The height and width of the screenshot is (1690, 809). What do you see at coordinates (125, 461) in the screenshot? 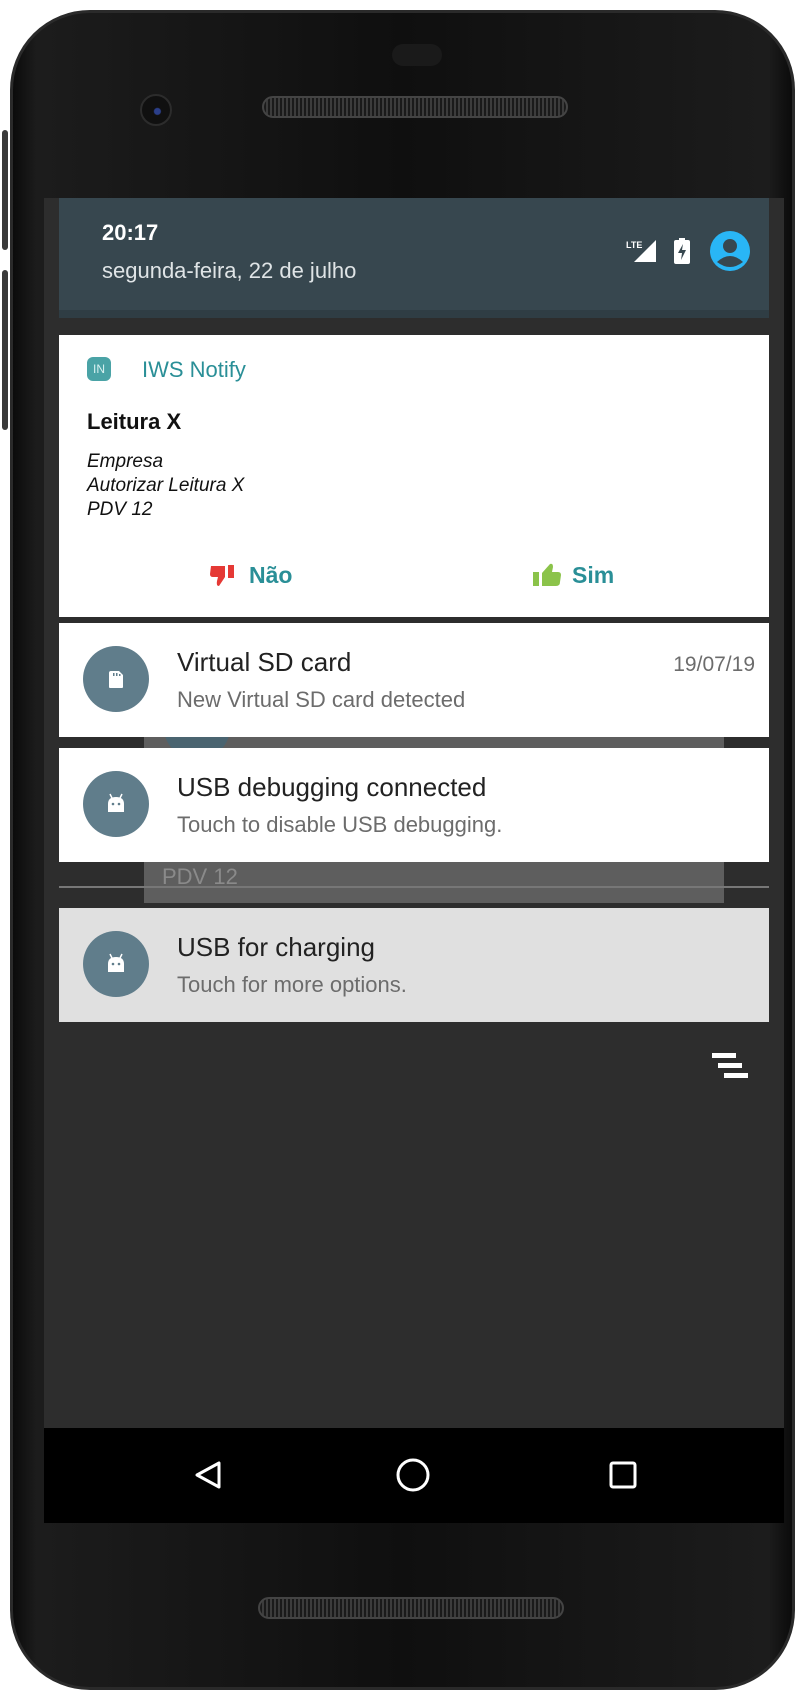
I see `notification-line: Empresa` at bounding box center [125, 461].